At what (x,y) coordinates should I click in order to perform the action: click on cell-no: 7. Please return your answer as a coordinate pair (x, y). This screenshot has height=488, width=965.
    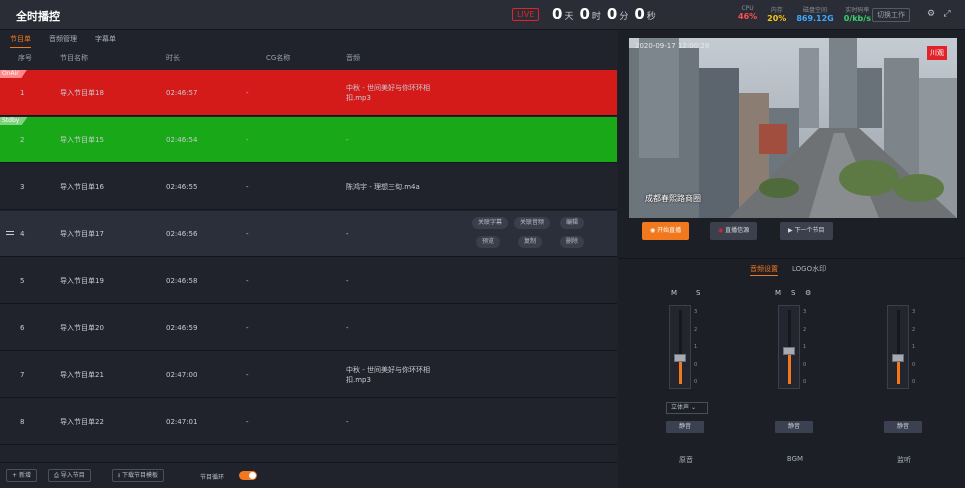
    Looking at the image, I should click on (22, 374).